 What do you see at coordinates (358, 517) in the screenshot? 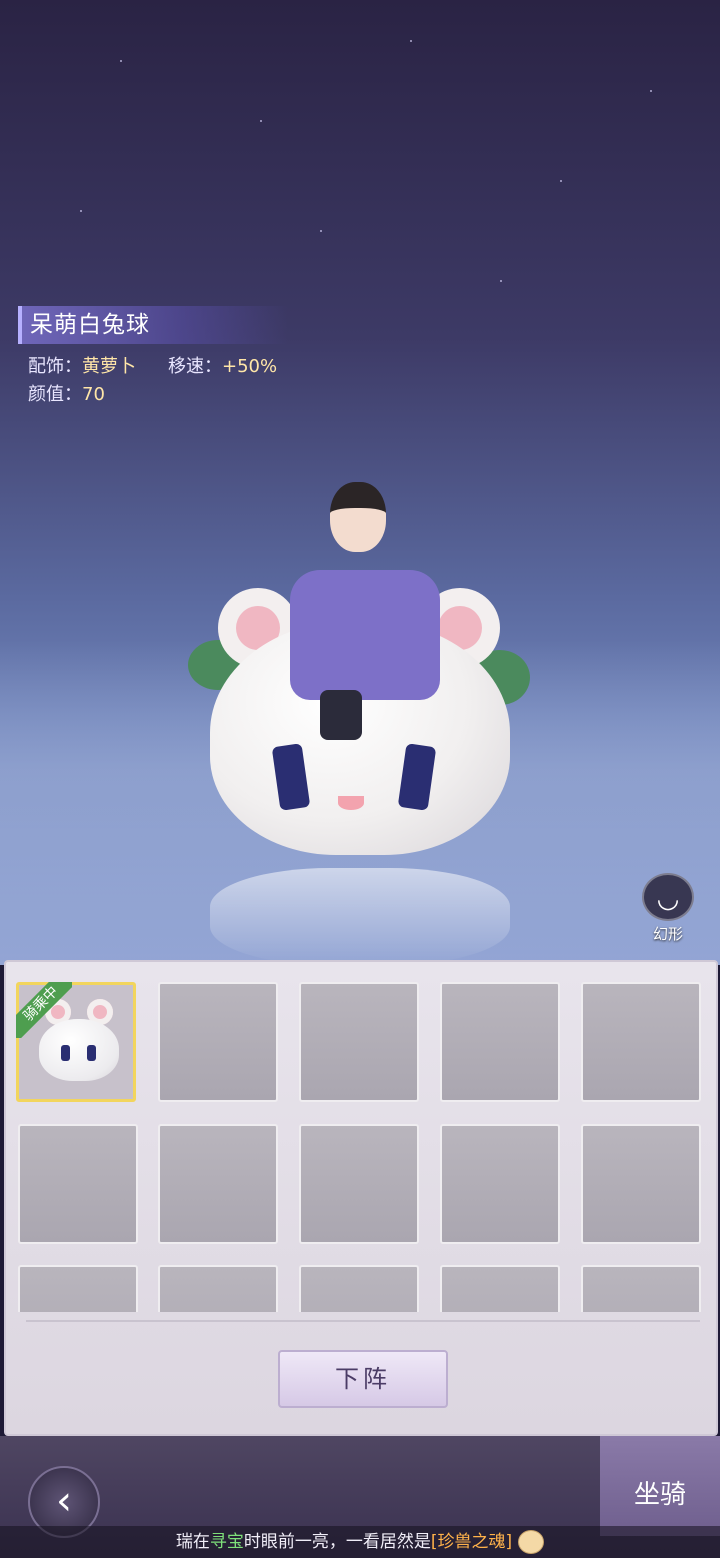
I see `rider-head` at bounding box center [358, 517].